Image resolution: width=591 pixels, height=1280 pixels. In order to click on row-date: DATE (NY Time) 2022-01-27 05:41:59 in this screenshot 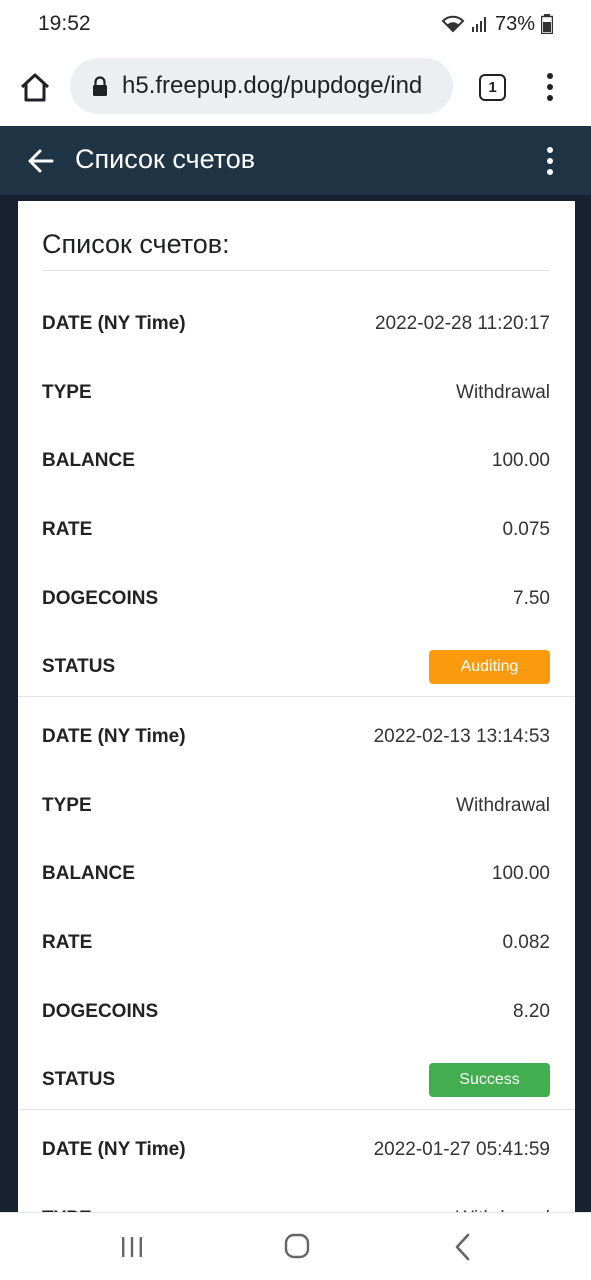, I will do `click(296, 1150)`.